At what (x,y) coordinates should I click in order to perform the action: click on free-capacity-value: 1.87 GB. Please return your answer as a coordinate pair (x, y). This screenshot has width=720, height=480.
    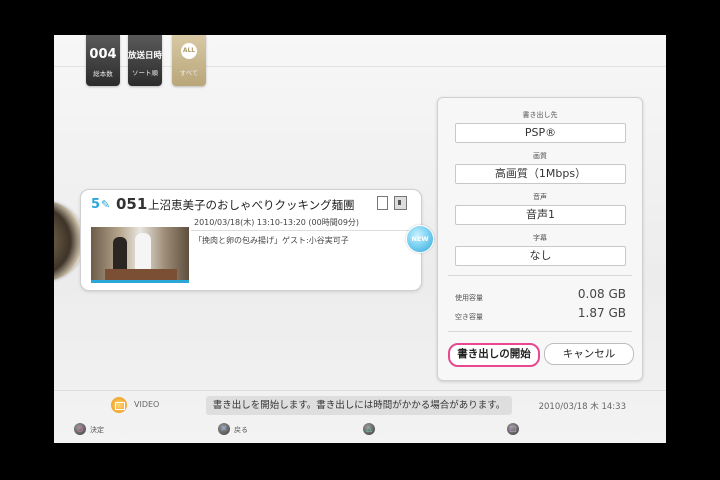
    Looking at the image, I should click on (601, 313).